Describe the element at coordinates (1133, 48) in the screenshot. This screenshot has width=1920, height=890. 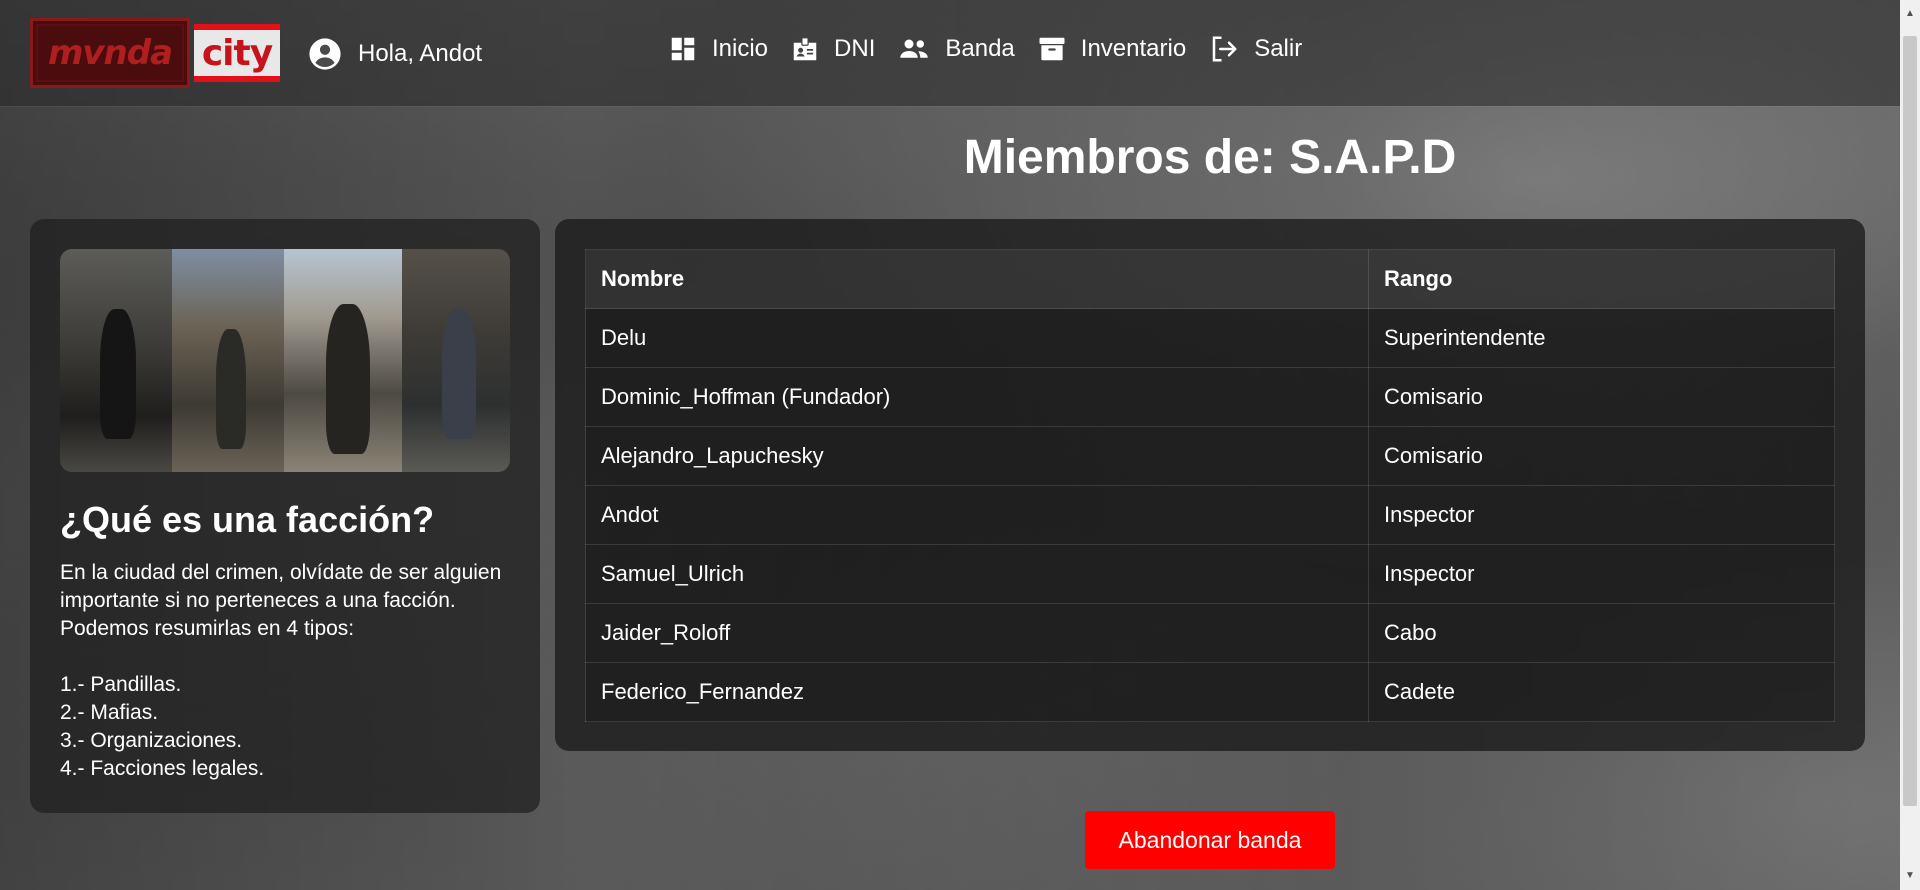
I see `nav-inventario-label: Inventario` at that location.